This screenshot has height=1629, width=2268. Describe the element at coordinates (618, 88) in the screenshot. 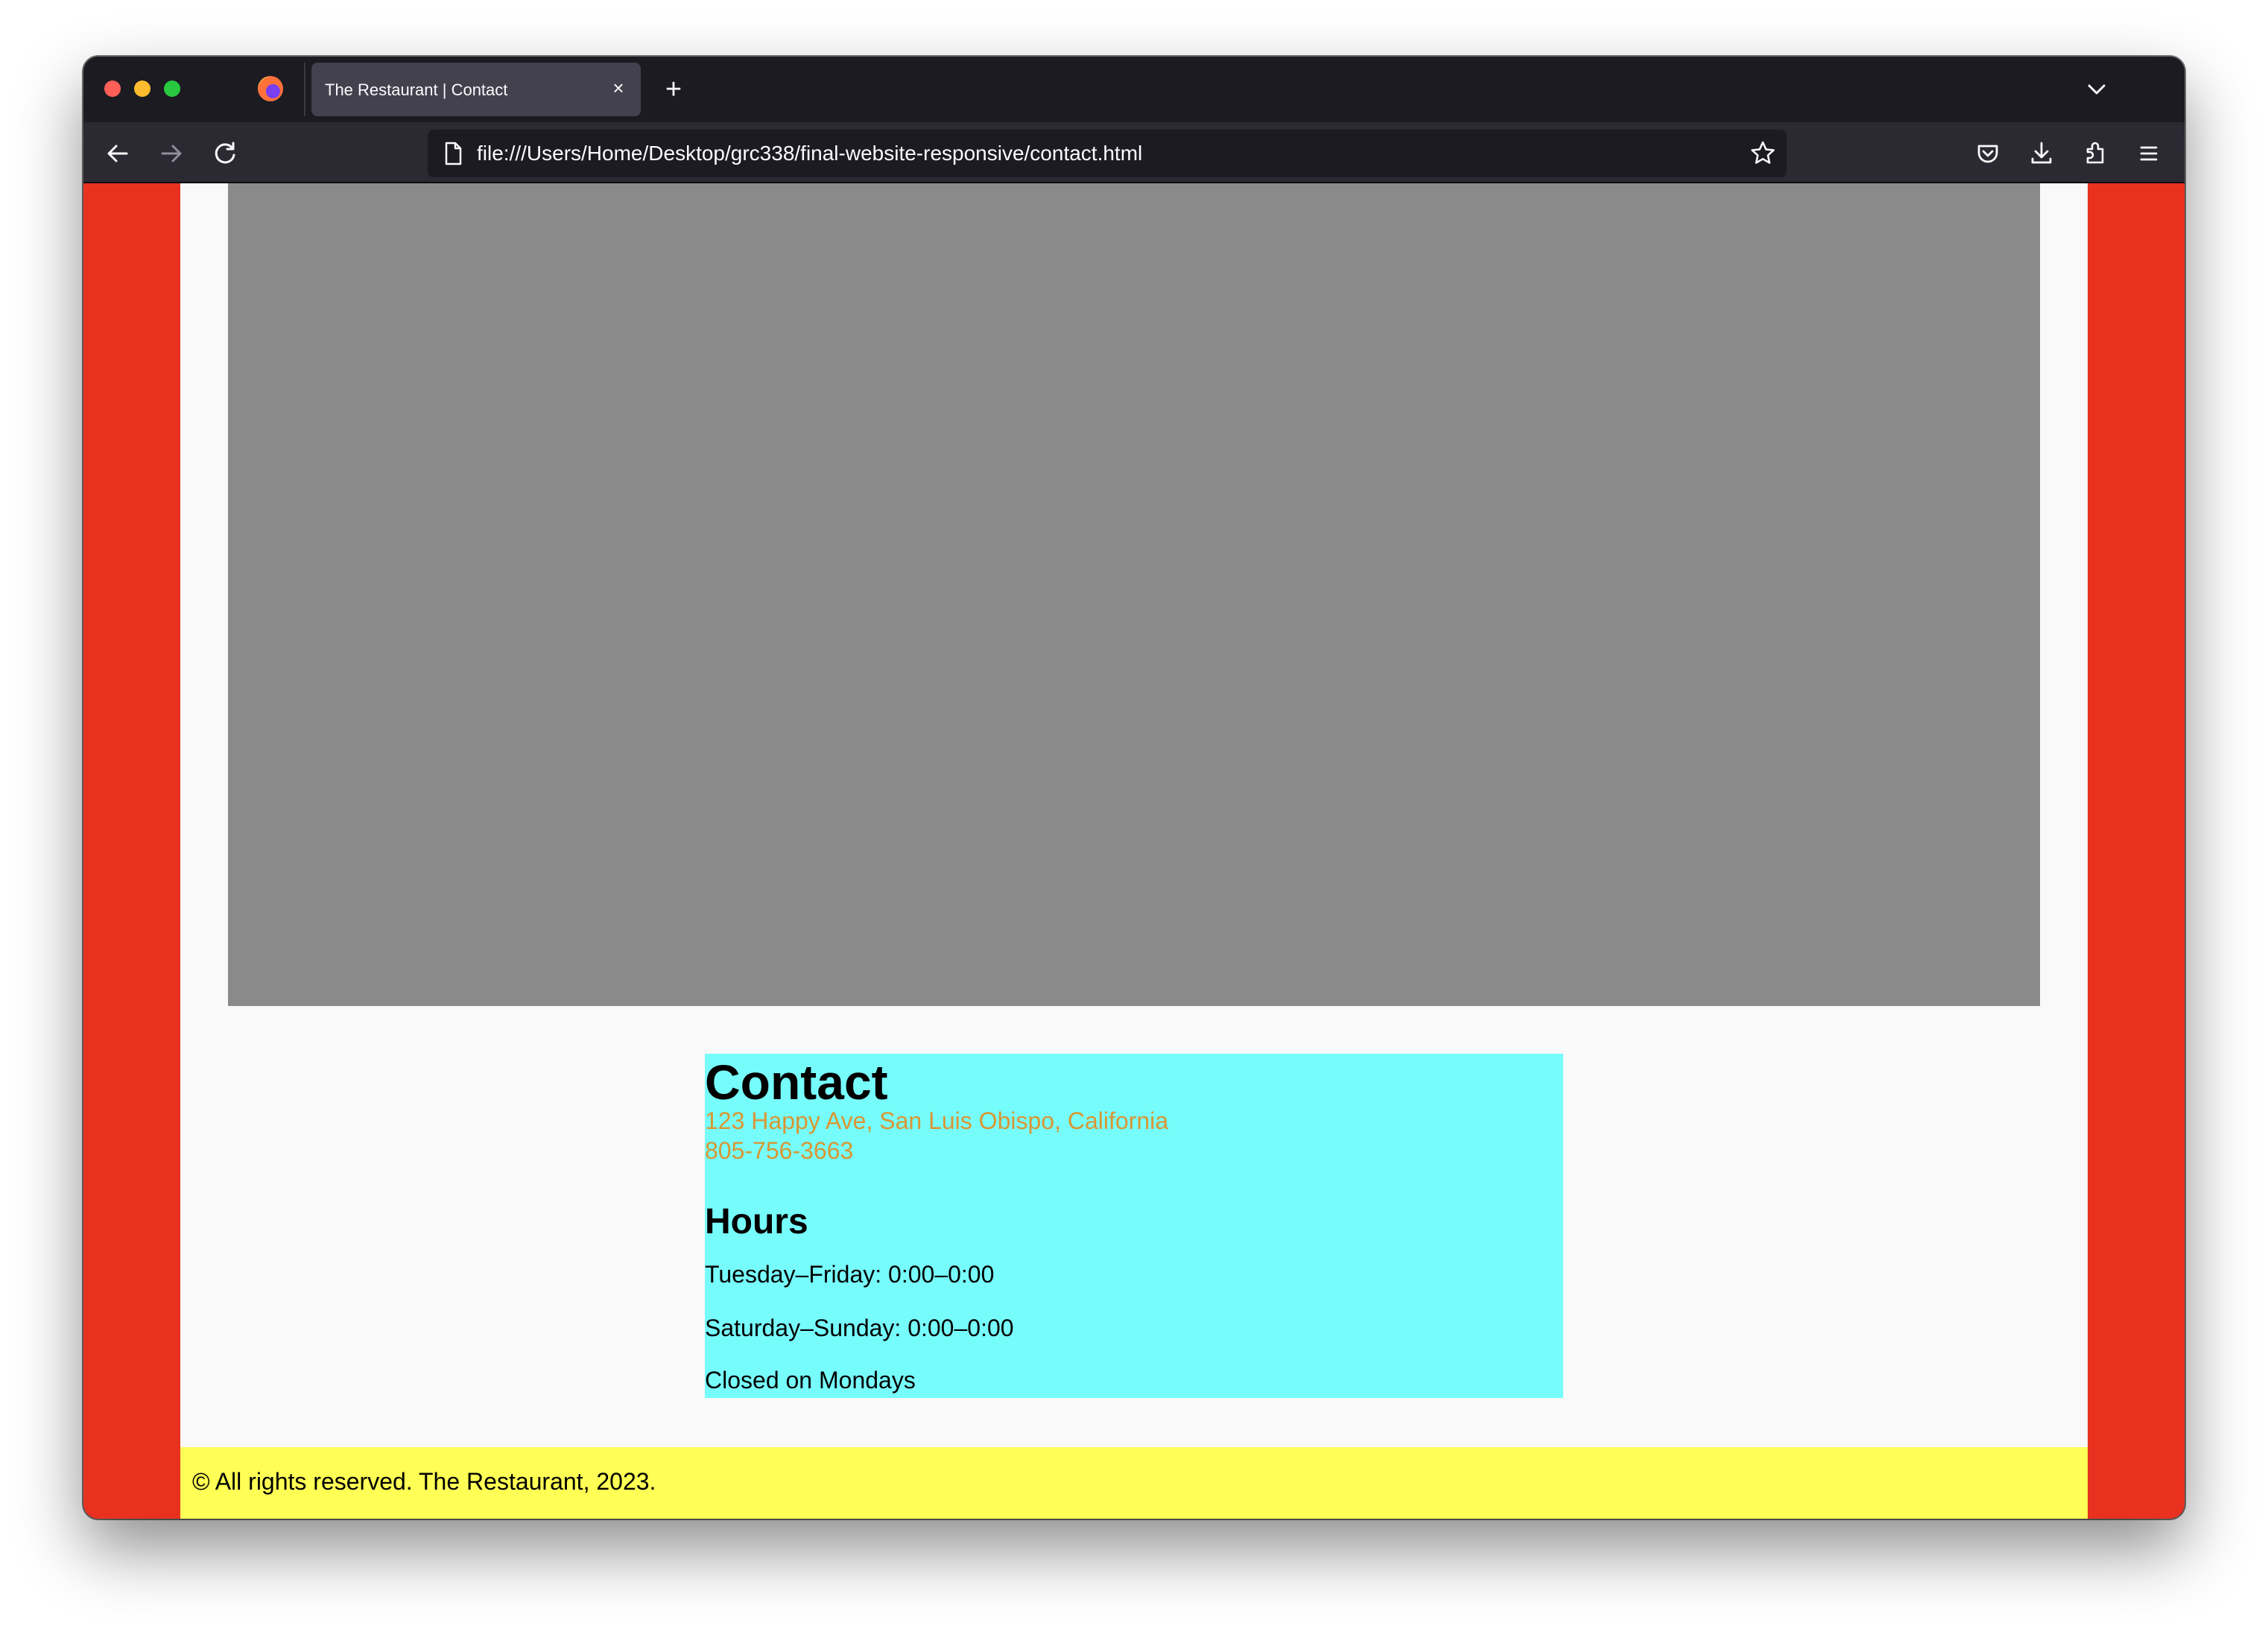

I see `tab-close-icon: ×` at that location.